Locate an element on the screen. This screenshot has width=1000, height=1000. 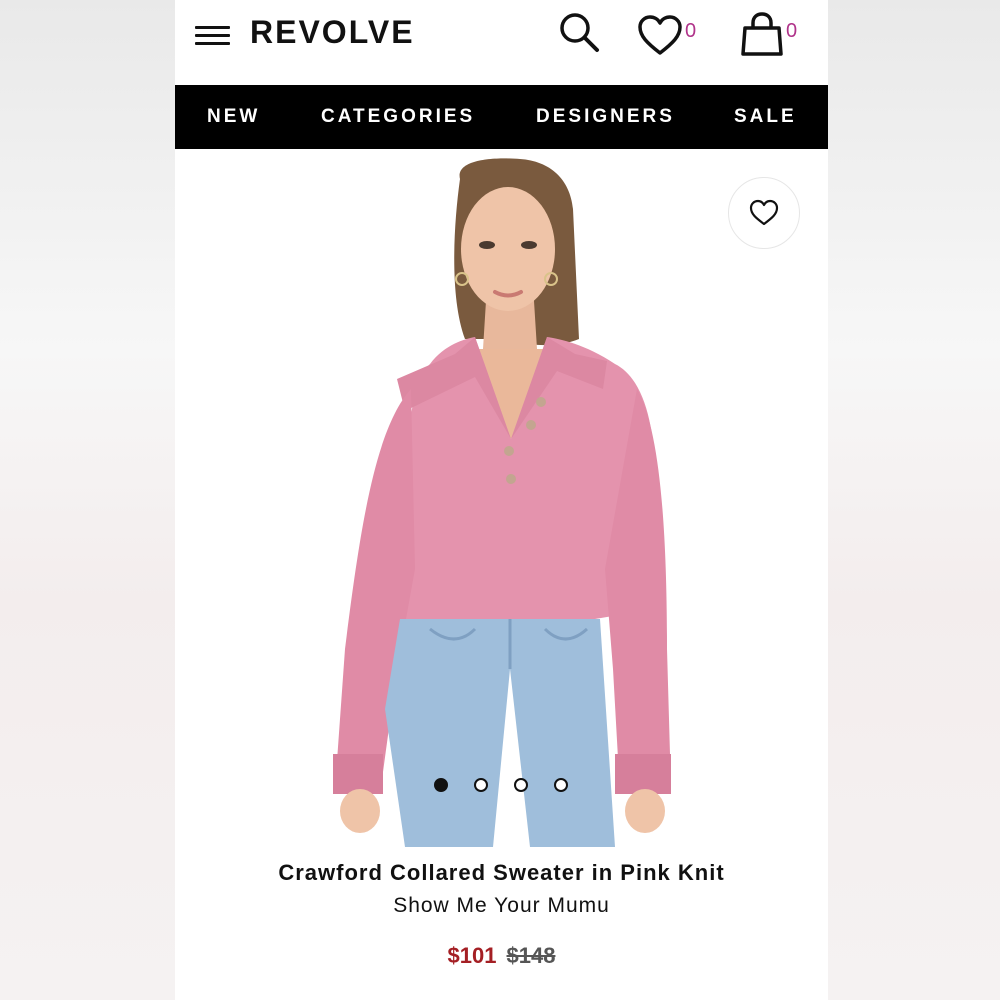
sale-price: $101 is located at coordinates (472, 955).